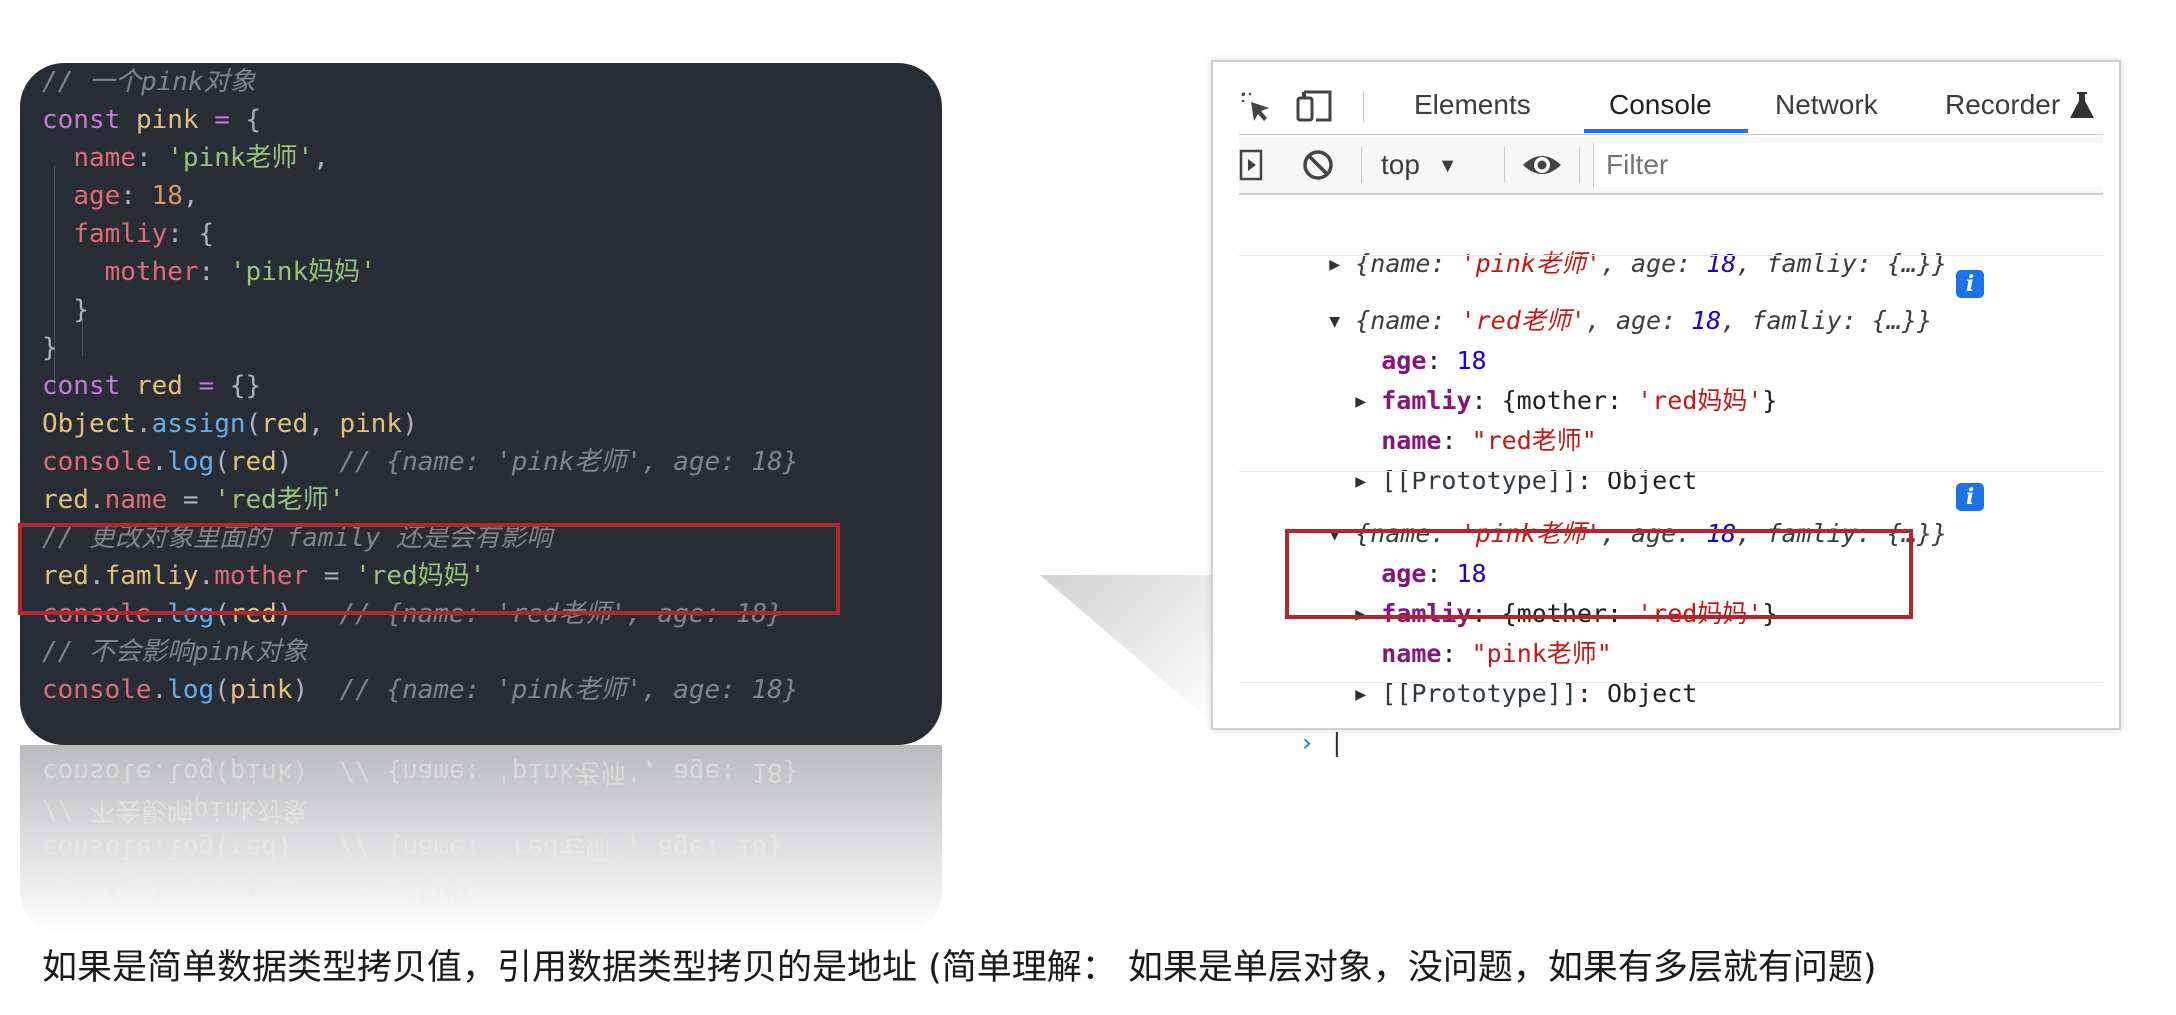 The height and width of the screenshot is (1015, 2176). What do you see at coordinates (97, 462) in the screenshot?
I see `code-token: console` at bounding box center [97, 462].